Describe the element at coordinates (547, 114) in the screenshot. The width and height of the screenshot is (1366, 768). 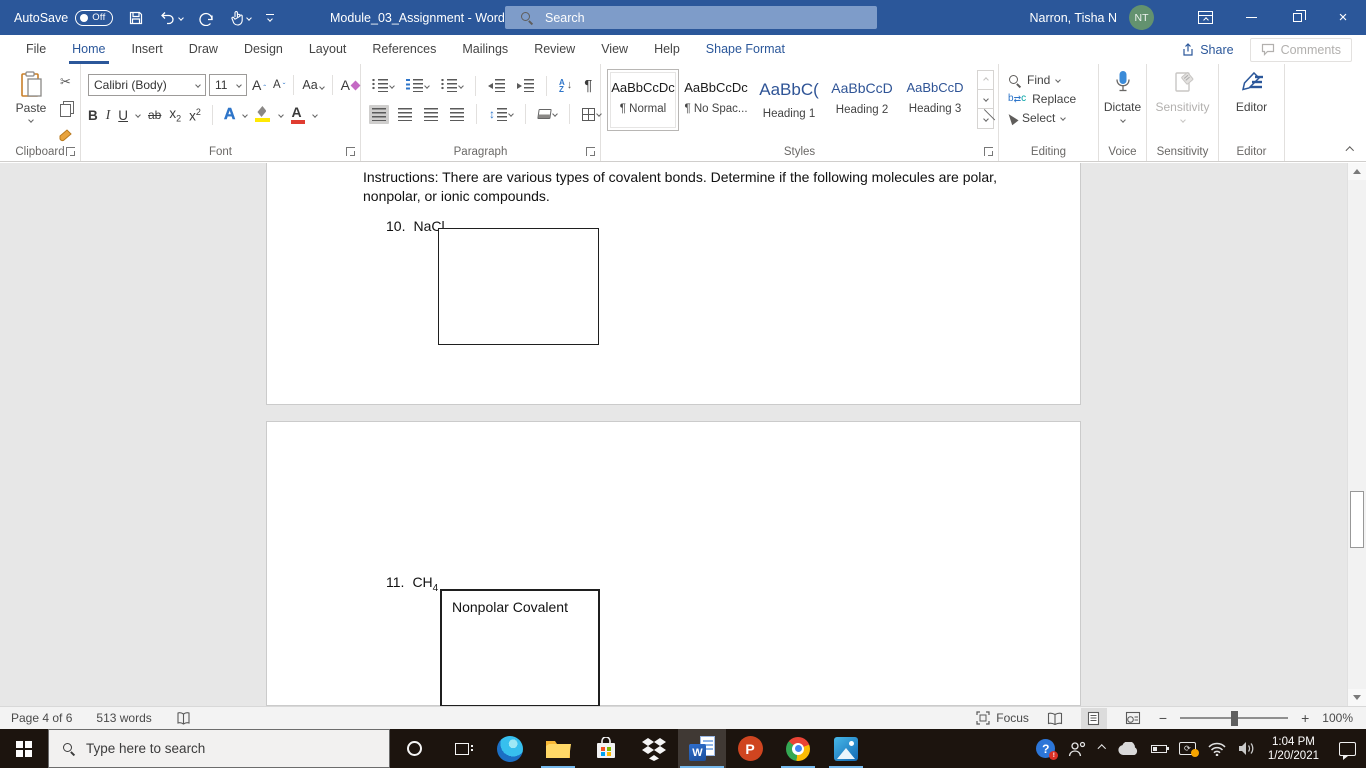
I see `shading-button` at that location.